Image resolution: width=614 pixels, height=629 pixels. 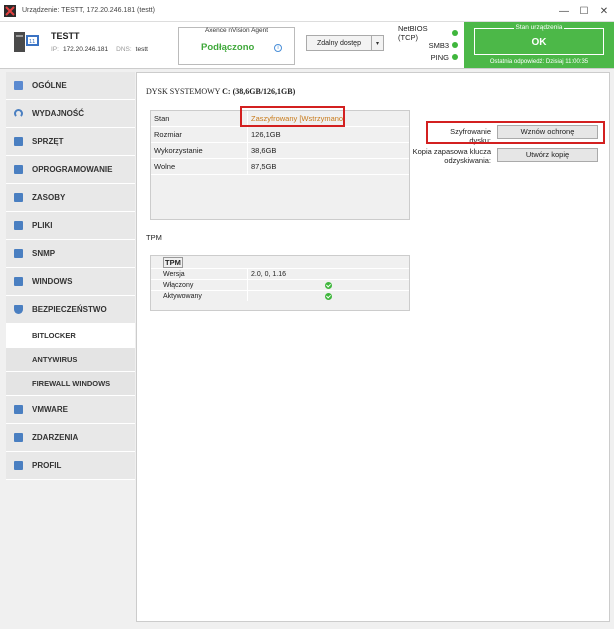 I want to click on table-row: Wolne 87,5GB, so click(x=280, y=167).